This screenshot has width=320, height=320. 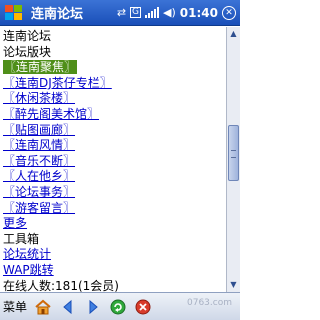 I want to click on forum-link-label: 〖连南DJ茶仔专栏〗, so click(x=57, y=83).